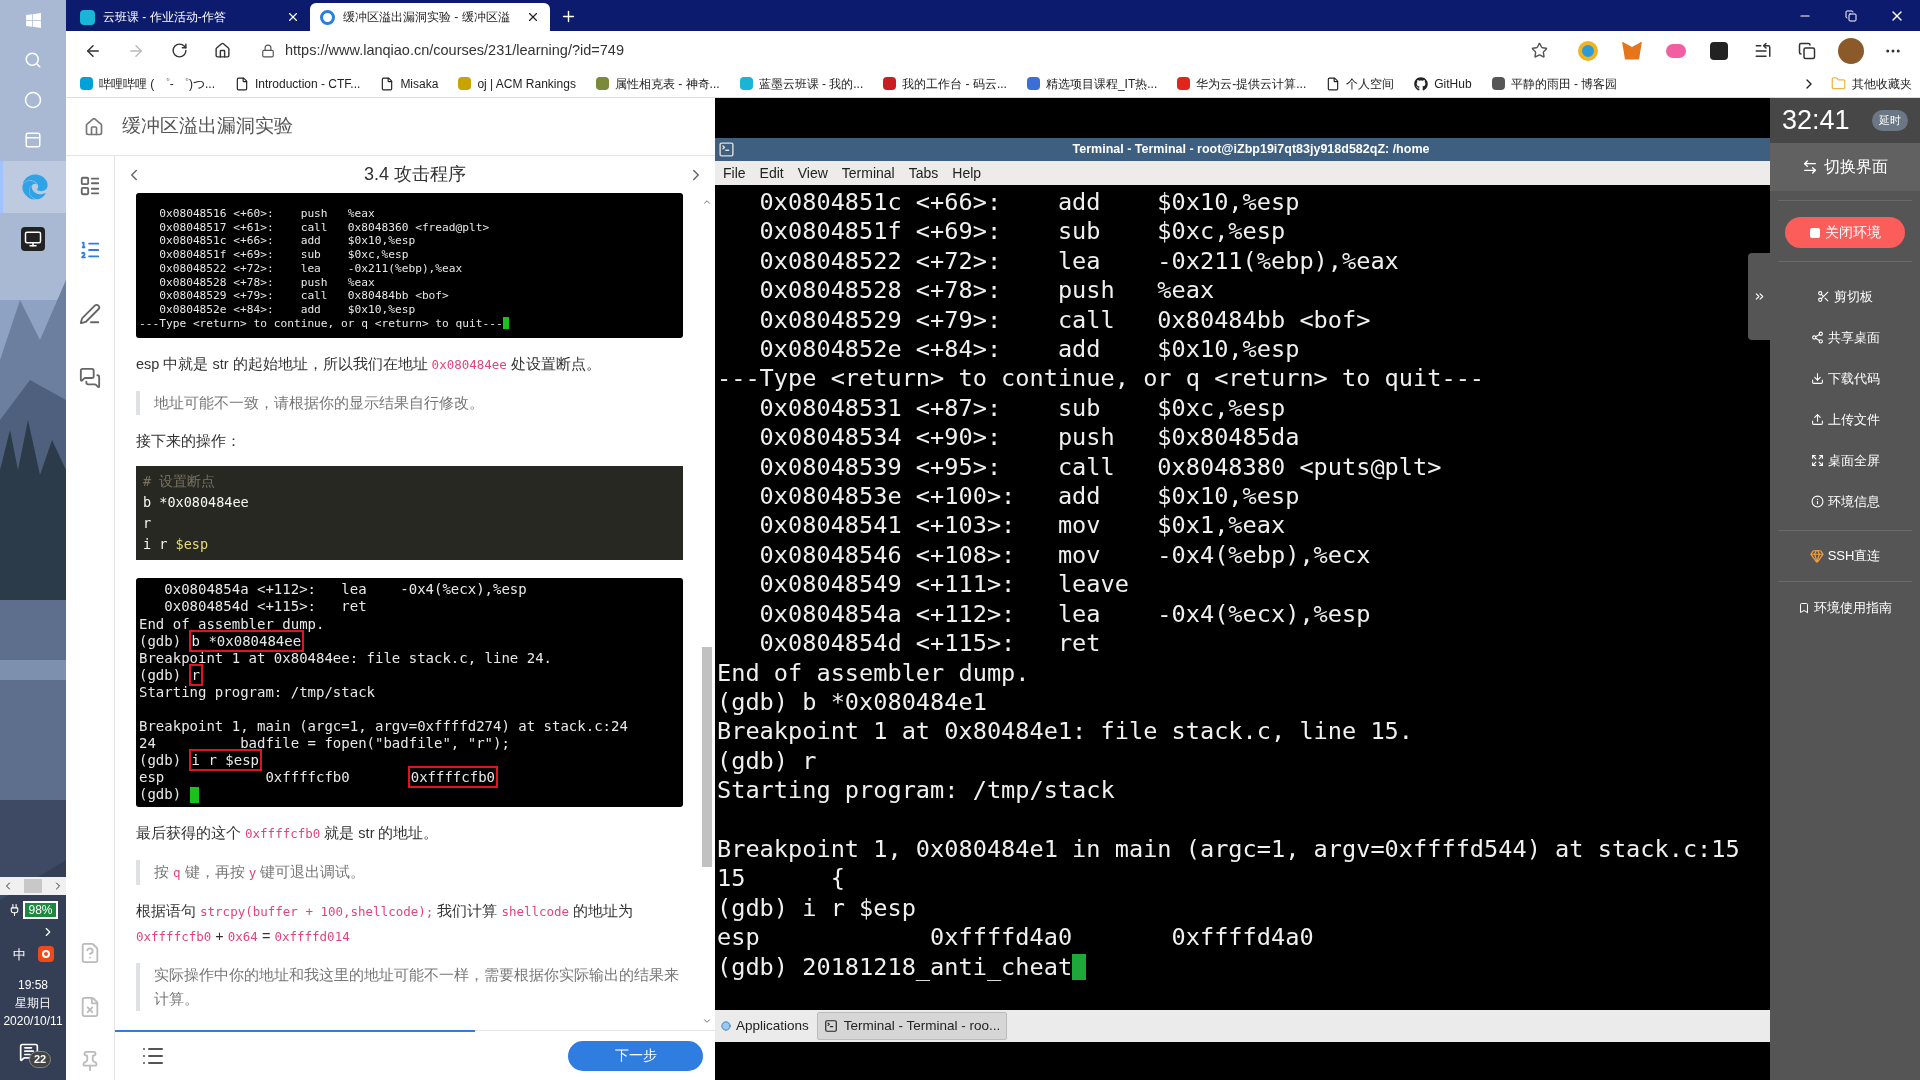 The width and height of the screenshot is (1920, 1080). What do you see at coordinates (90, 186) in the screenshot?
I see `outline-icon` at bounding box center [90, 186].